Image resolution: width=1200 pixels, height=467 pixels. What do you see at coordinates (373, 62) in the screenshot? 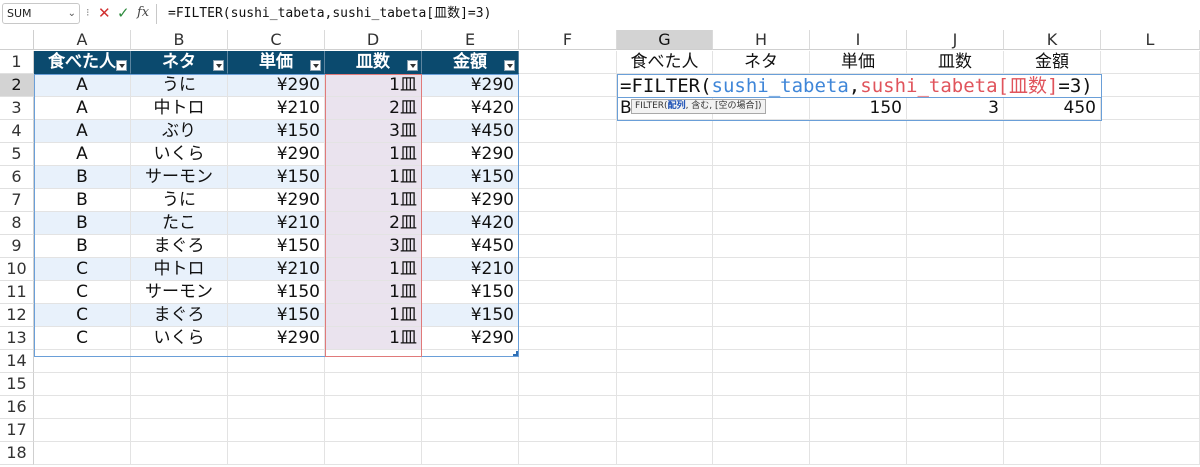
I see `table-header-4: 皿数` at bounding box center [373, 62].